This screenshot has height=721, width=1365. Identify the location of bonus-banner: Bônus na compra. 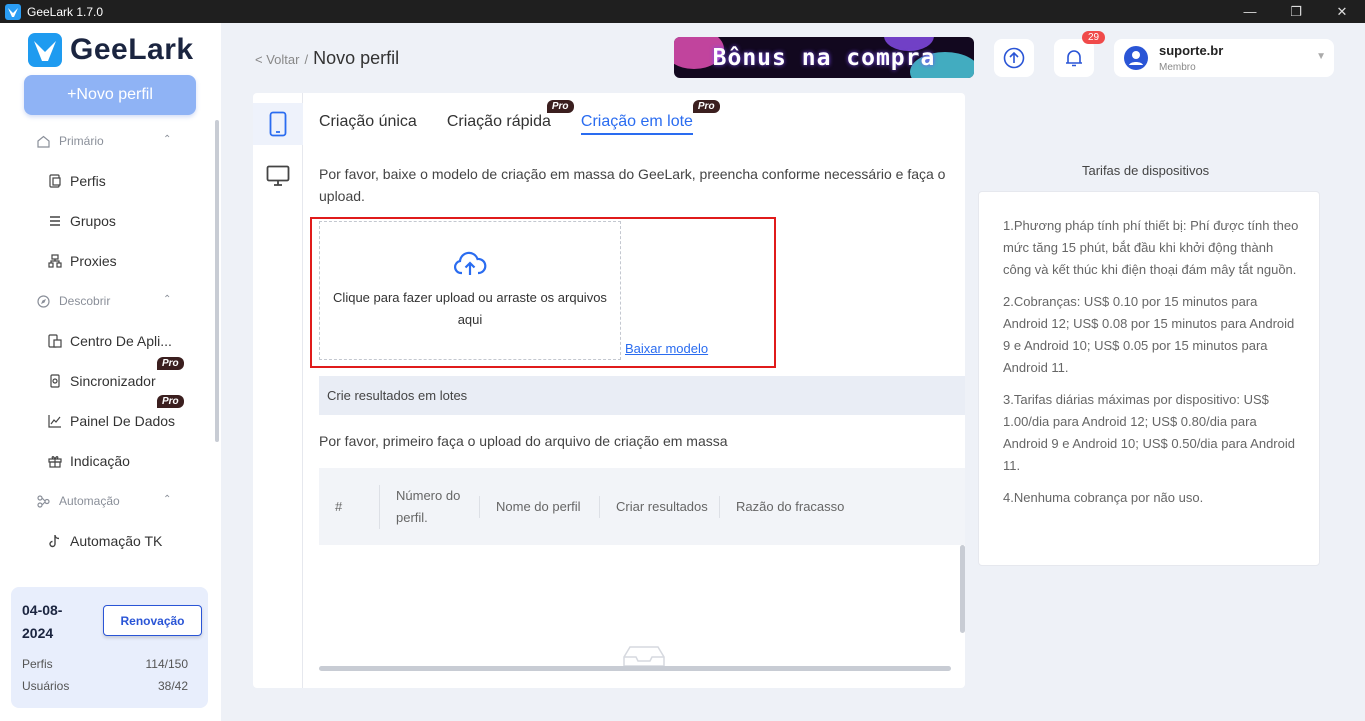
(824, 57).